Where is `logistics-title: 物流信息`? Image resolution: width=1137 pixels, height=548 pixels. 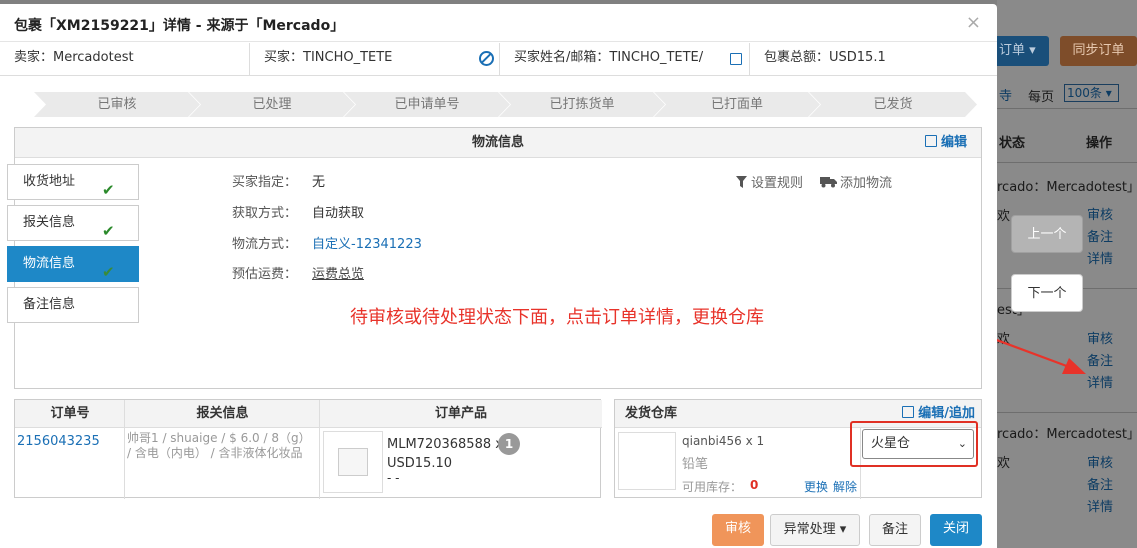 logistics-title: 物流信息 is located at coordinates (497, 142).